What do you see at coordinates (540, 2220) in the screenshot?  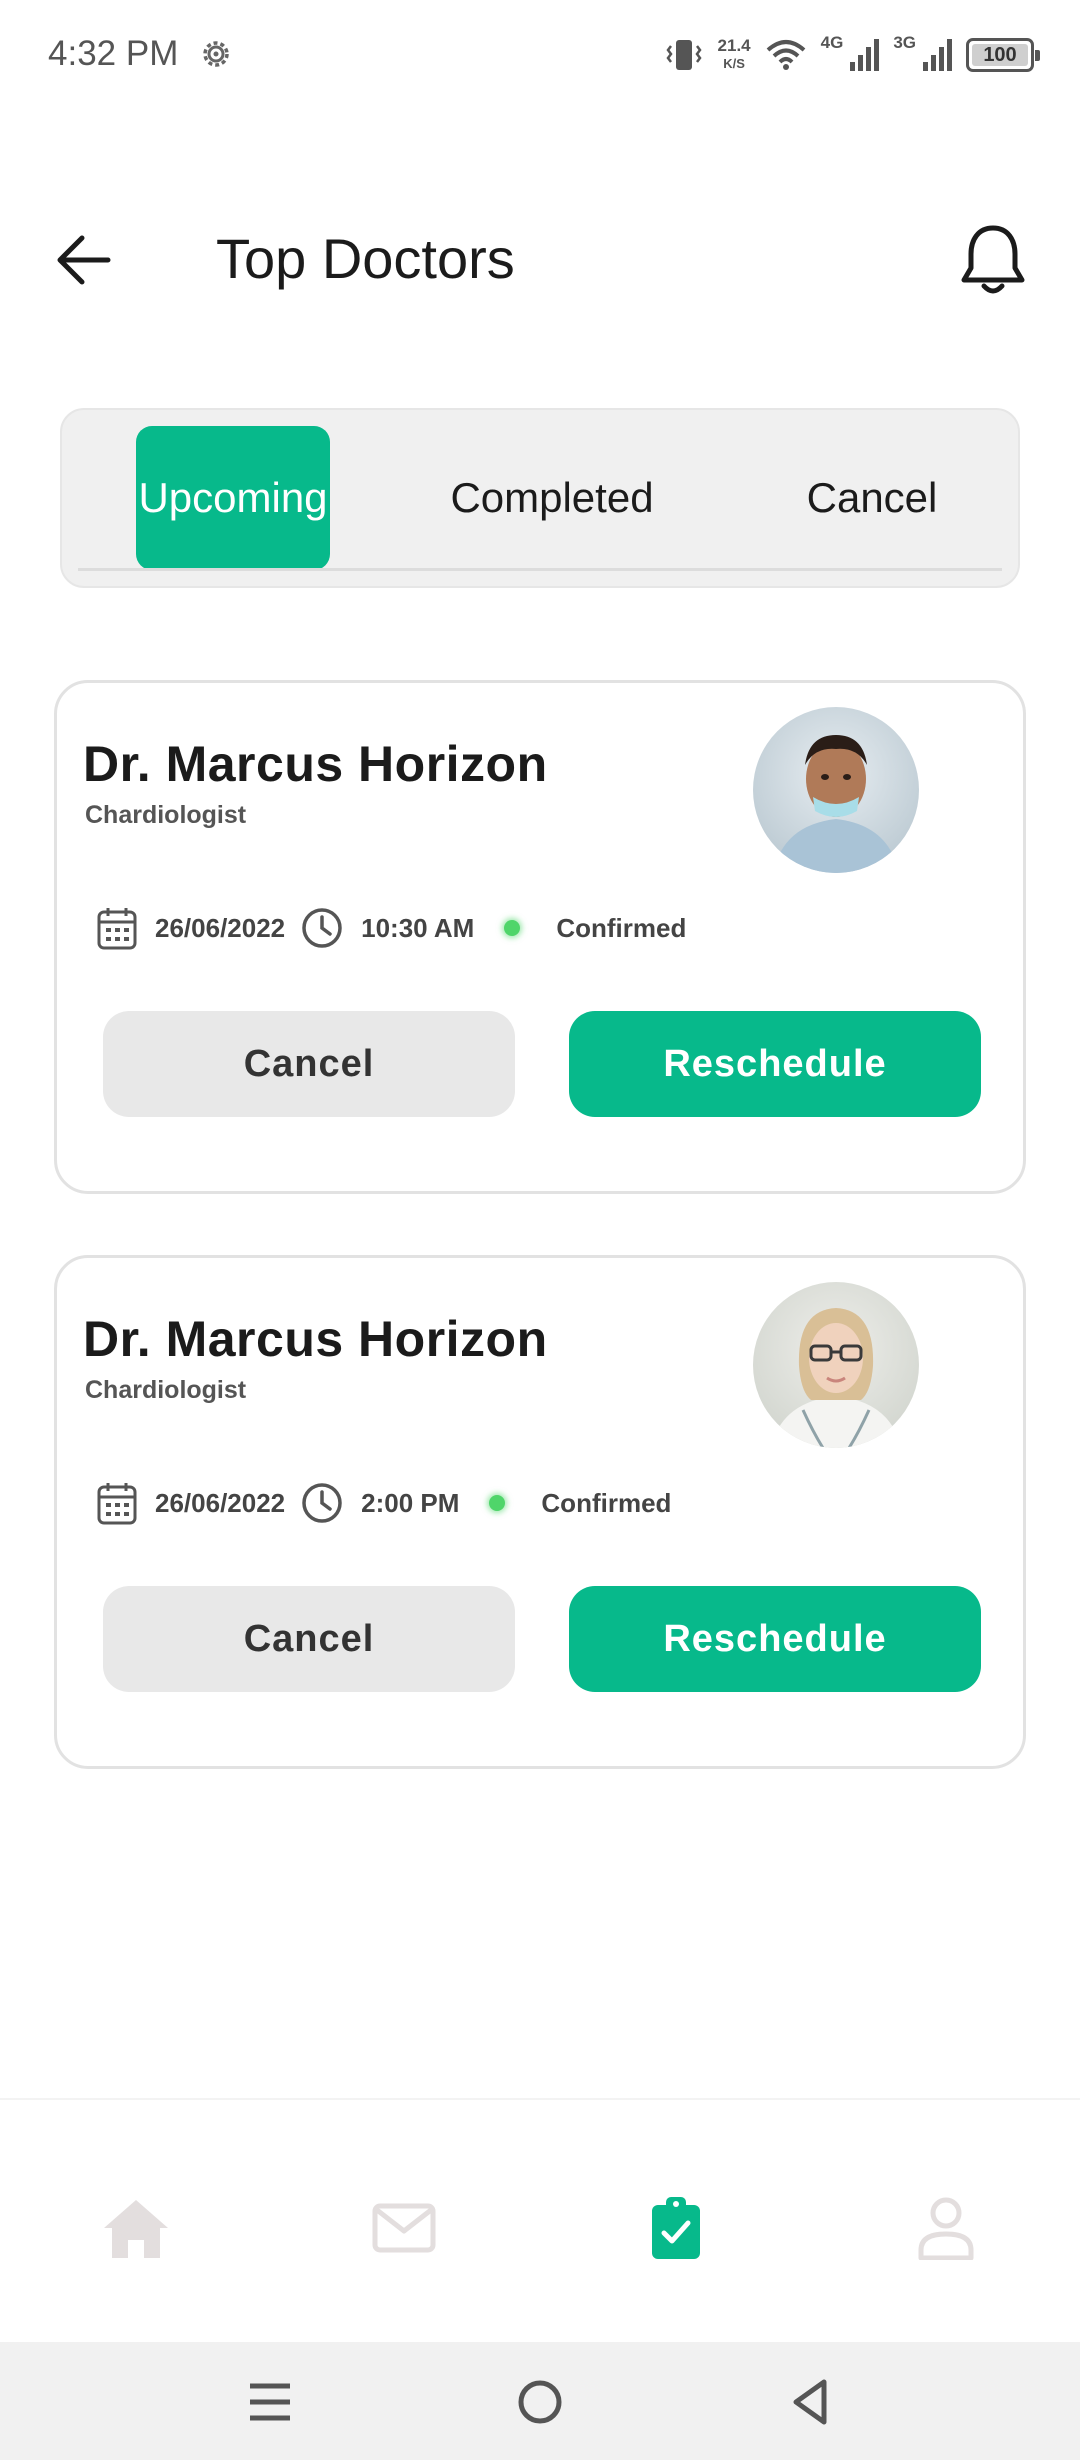 I see `bottom-navigation` at bounding box center [540, 2220].